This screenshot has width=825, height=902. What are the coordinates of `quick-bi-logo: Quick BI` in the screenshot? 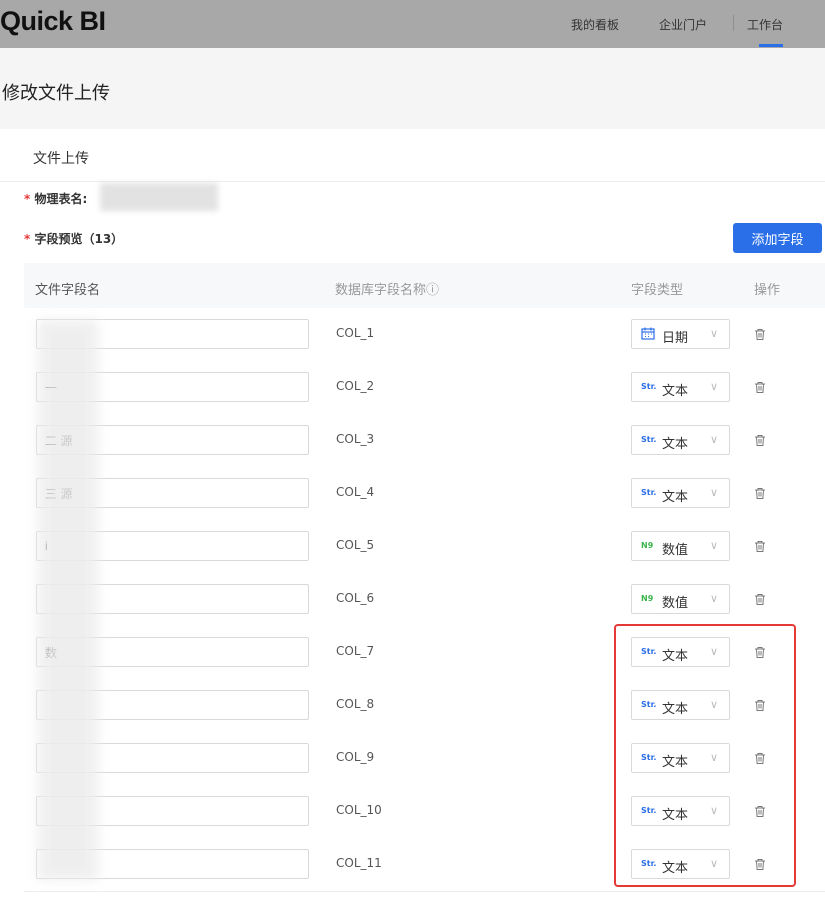 It's located at (53, 21).